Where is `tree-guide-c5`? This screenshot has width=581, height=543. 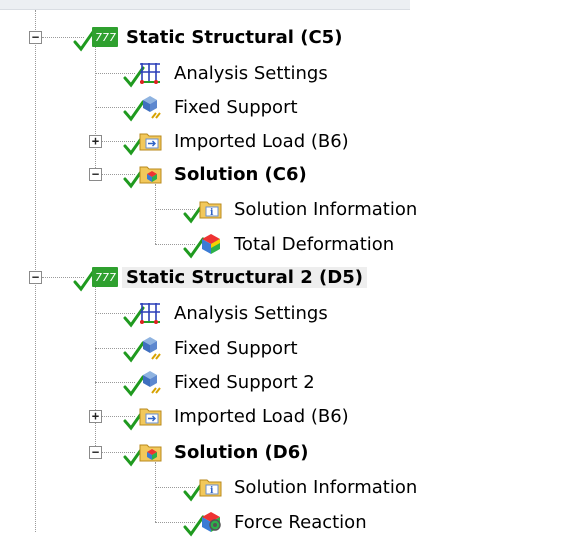 tree-guide-c5 is located at coordinates (95, 110).